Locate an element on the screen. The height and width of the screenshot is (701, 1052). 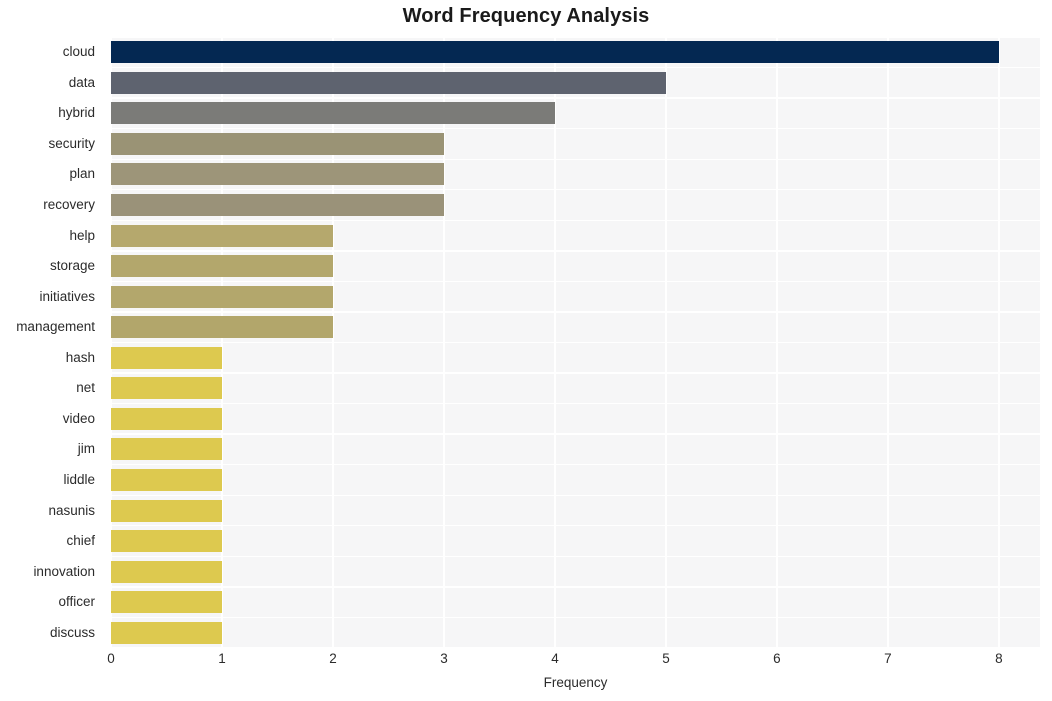
x-tick-label: 3 is located at coordinates (444, 658).